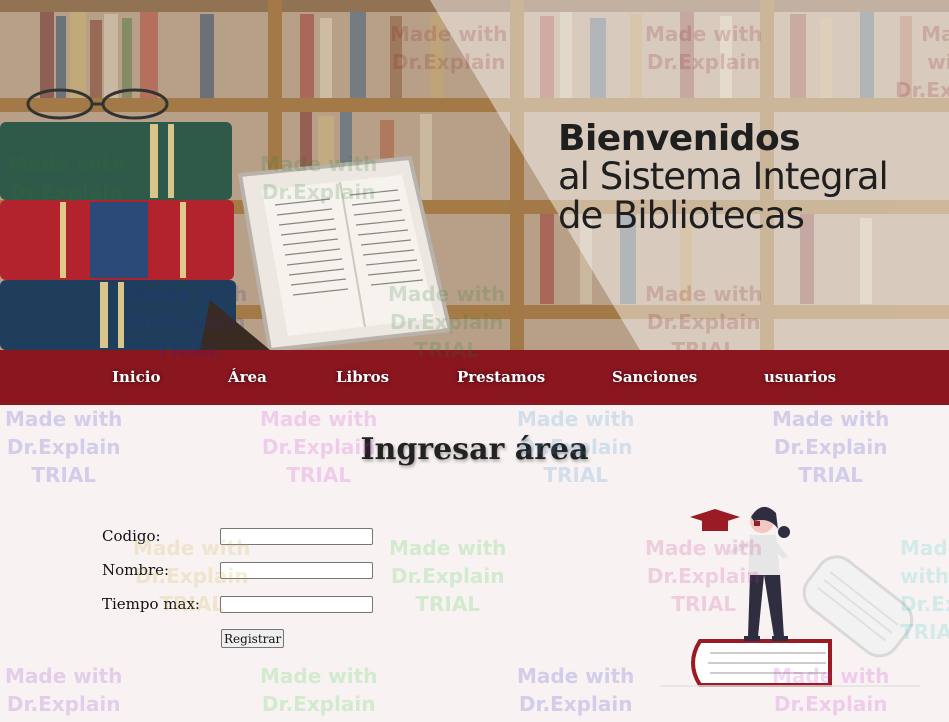  I want to click on trial-watermark: Made withDr.ExplainTRIAL, so click(448, 576).